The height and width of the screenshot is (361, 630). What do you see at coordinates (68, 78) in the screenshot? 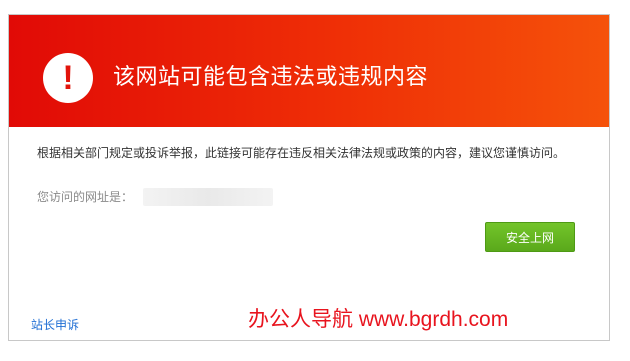
I see `exclamation-icon: !` at bounding box center [68, 78].